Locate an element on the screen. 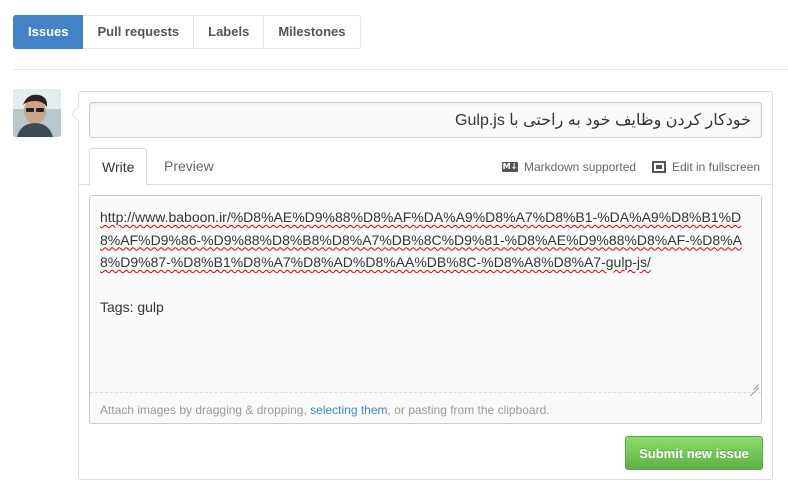 This screenshot has height=491, width=788. edit-fullscreen-link: Edit in fullscreen is located at coordinates (706, 166).